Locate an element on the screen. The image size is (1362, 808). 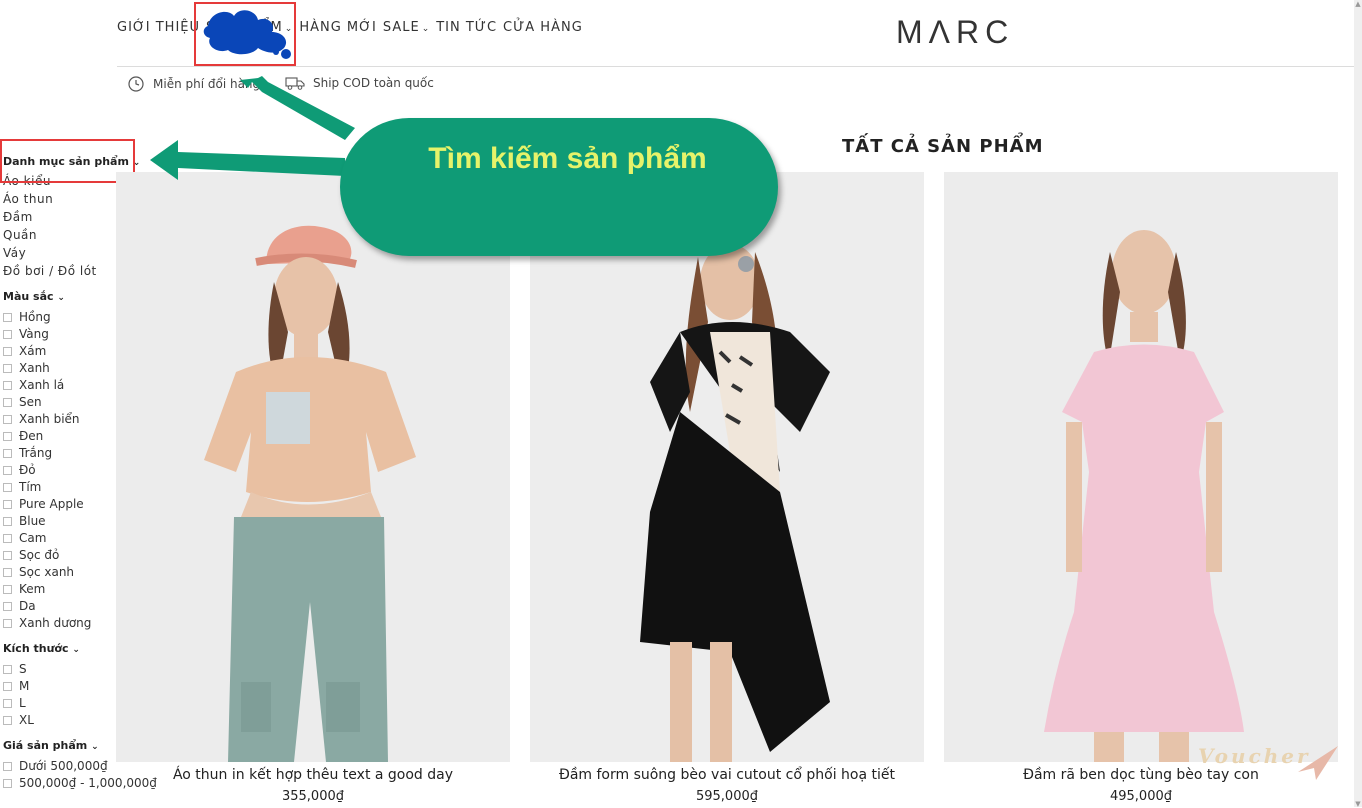
product-name: Đầm rã ben dọc tùng bèo tay con is located at coordinates (1141, 775).